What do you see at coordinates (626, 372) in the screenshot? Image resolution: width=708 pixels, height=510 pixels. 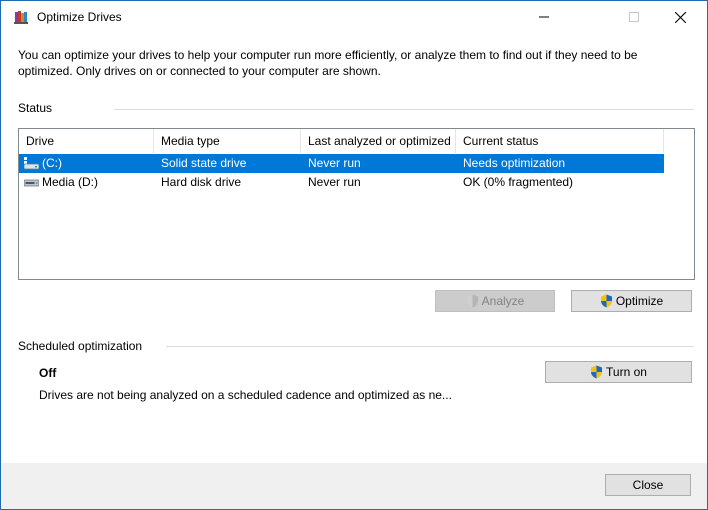 I see `turn-on-label: Turn on` at bounding box center [626, 372].